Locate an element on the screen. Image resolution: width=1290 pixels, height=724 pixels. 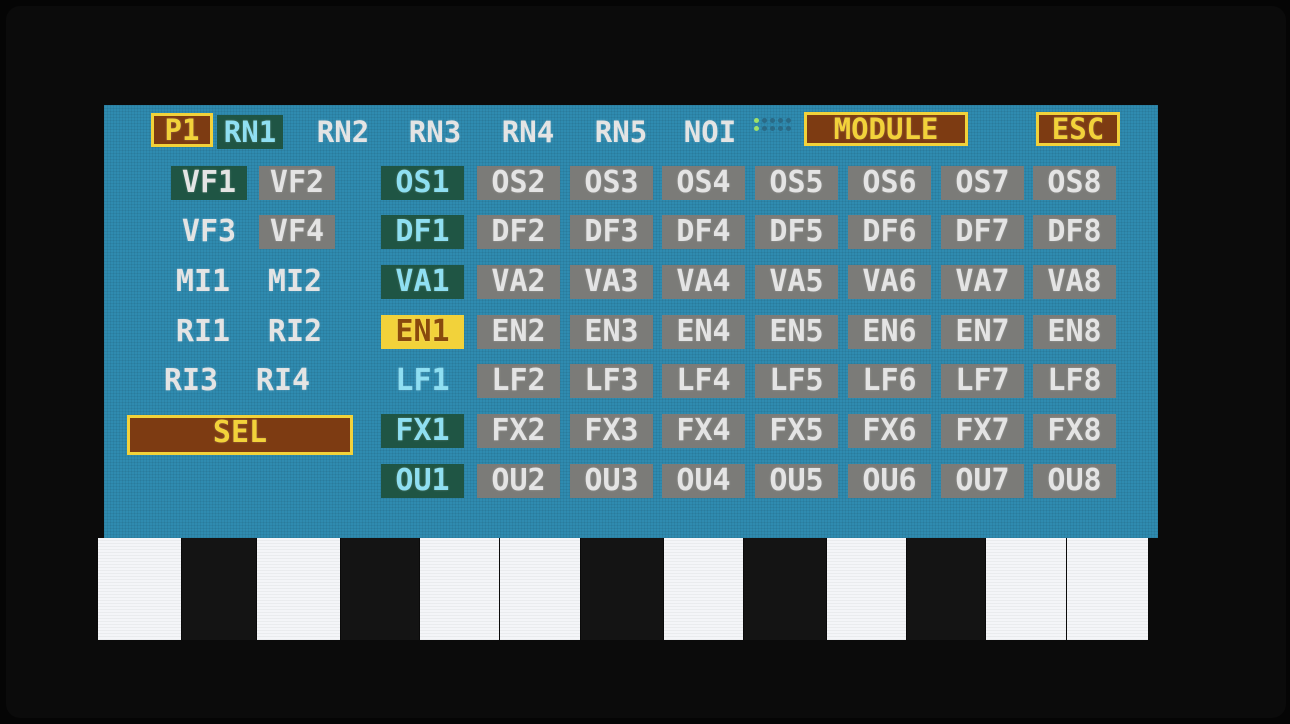
ring-input-3: RI3 is located at coordinates (191, 381).